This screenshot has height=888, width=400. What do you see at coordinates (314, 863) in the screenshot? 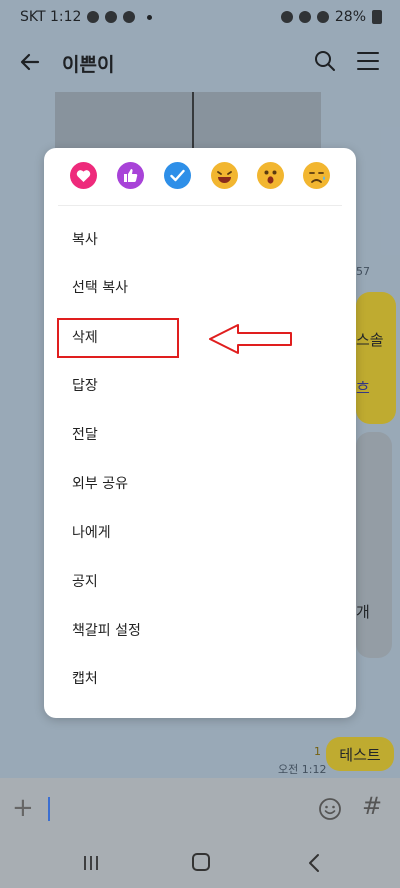
I see `back-nav-icon` at bounding box center [314, 863].